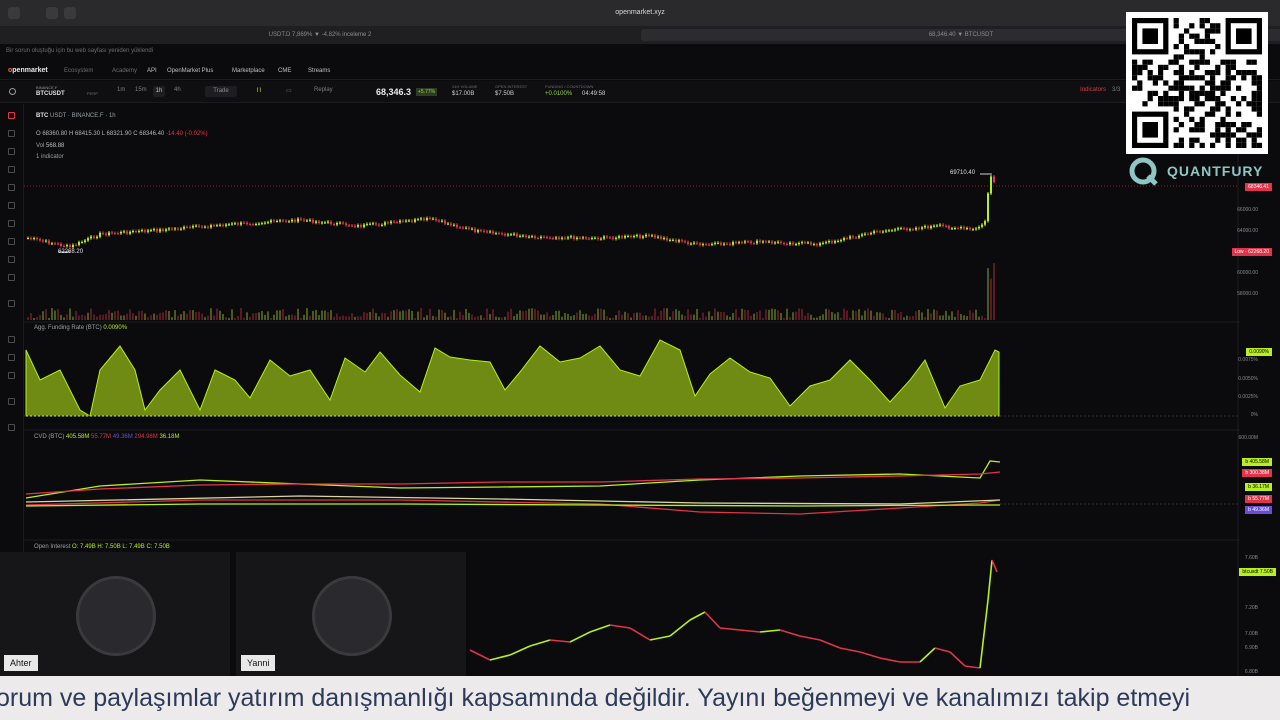  I want to click on low-price-label: 62268.20, so click(71, 252).